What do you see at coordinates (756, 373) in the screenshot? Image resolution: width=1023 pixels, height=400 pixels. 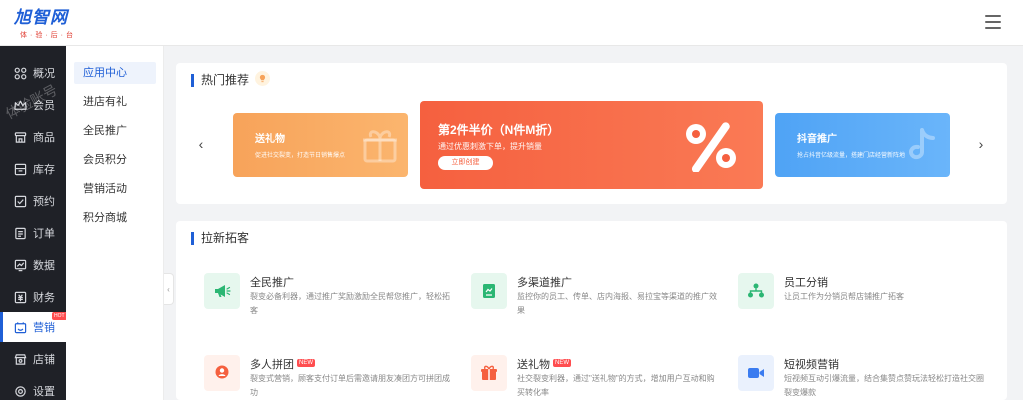 I see `video-icon` at bounding box center [756, 373].